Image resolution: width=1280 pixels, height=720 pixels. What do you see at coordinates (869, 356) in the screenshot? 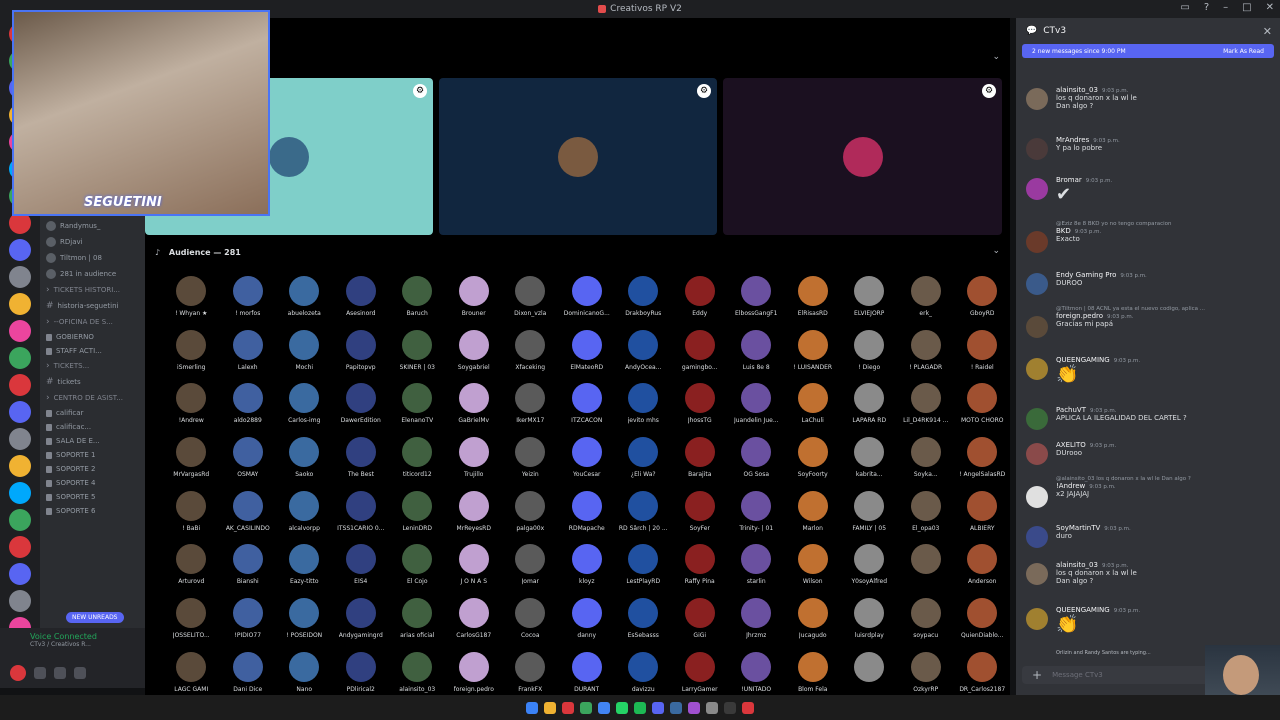
I see `audience-member: ! Diego` at bounding box center [869, 356].